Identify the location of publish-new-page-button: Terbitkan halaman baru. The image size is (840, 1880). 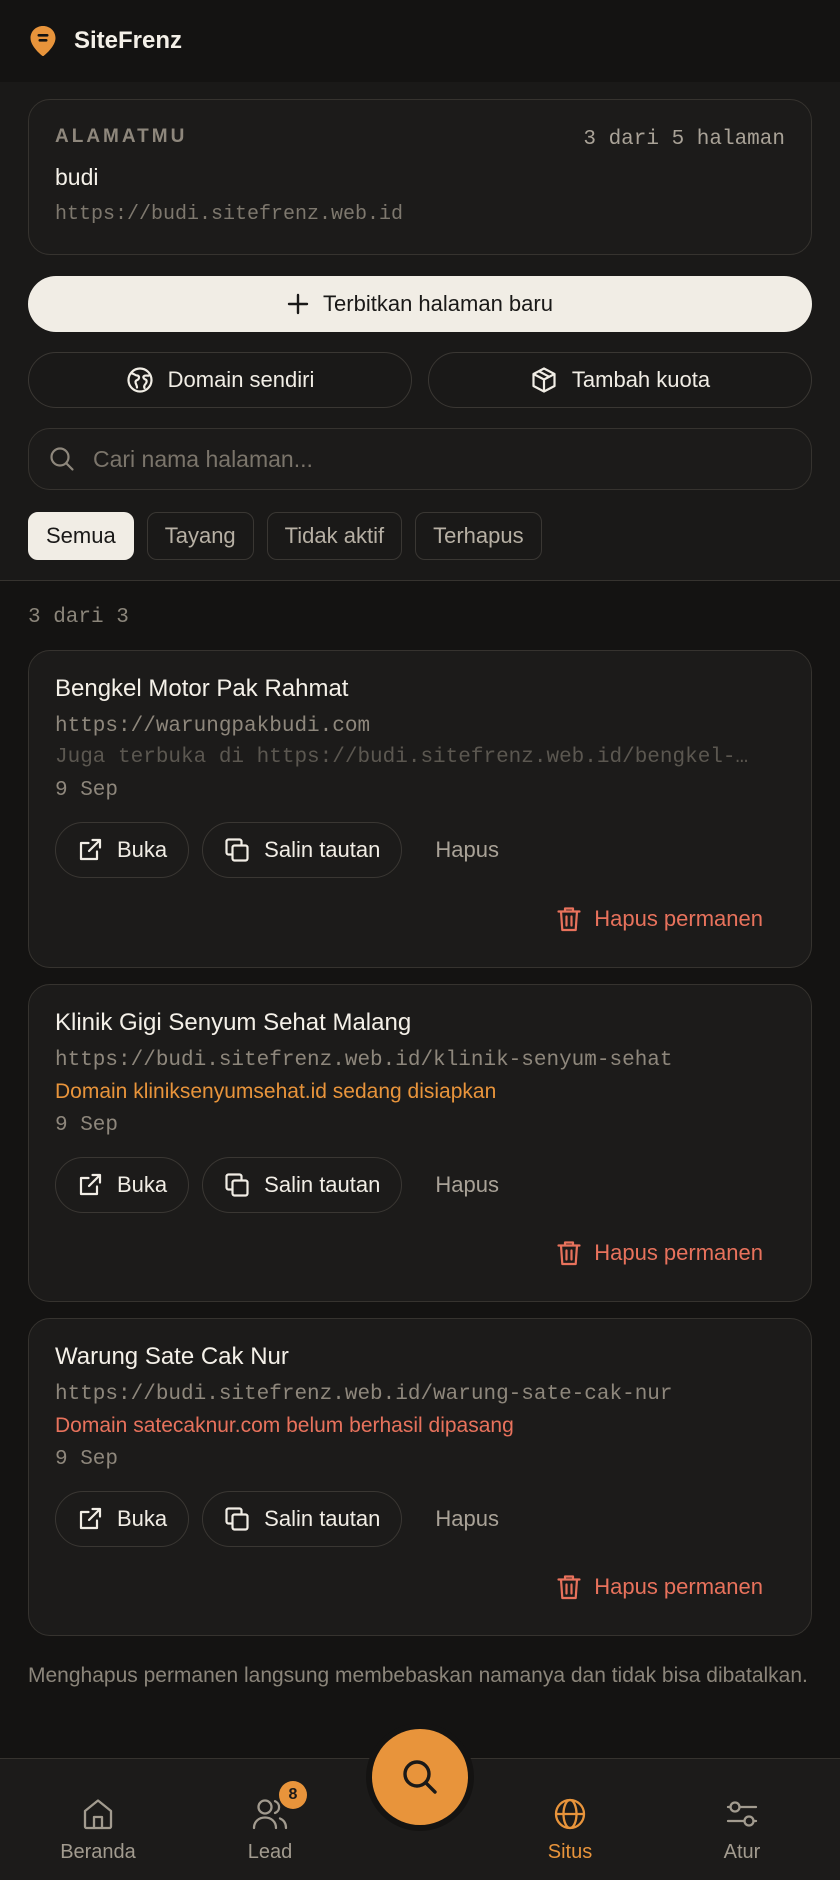
(420, 304).